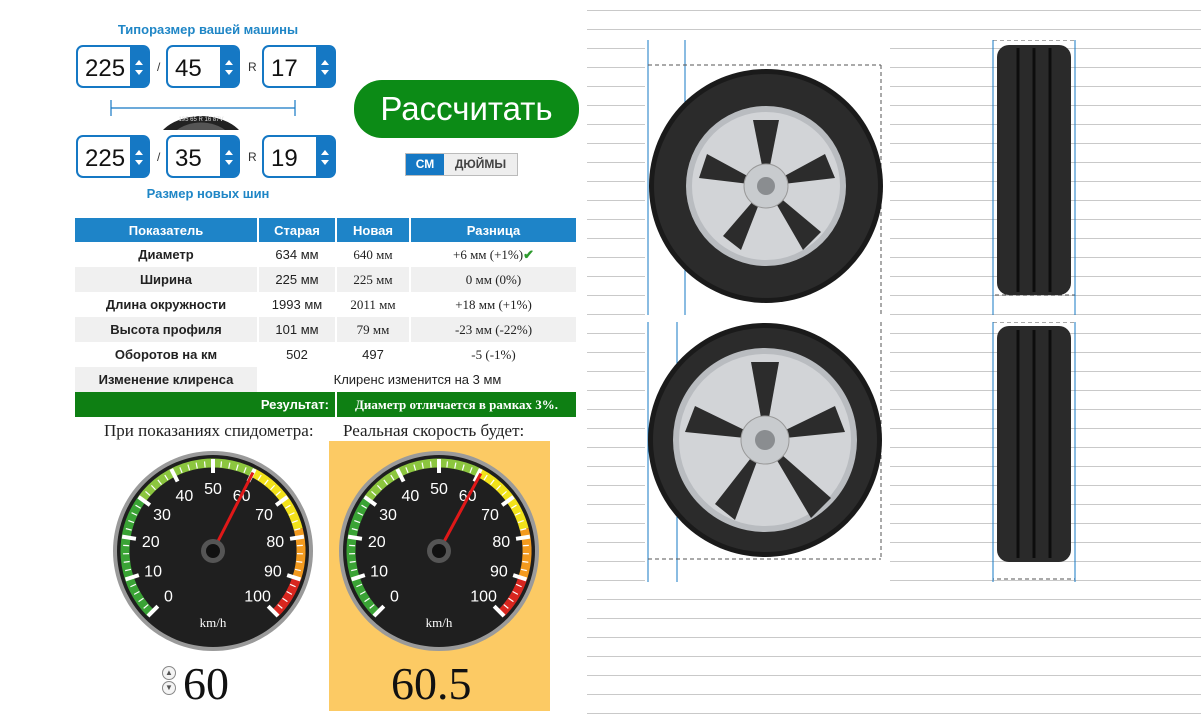 This screenshot has width=1201, height=725. Describe the element at coordinates (499, 571) in the screenshot. I see `gauge-tick-label: 90` at that location.